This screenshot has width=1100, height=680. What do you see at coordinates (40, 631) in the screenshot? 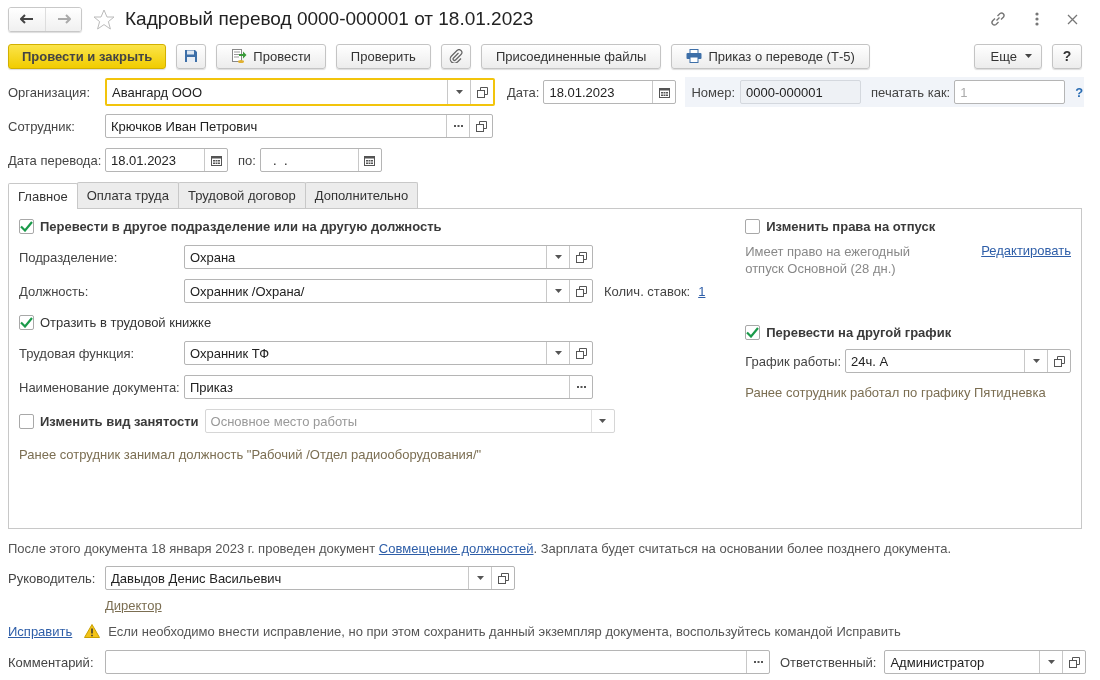
I see `fix-link: Исправить` at bounding box center [40, 631].